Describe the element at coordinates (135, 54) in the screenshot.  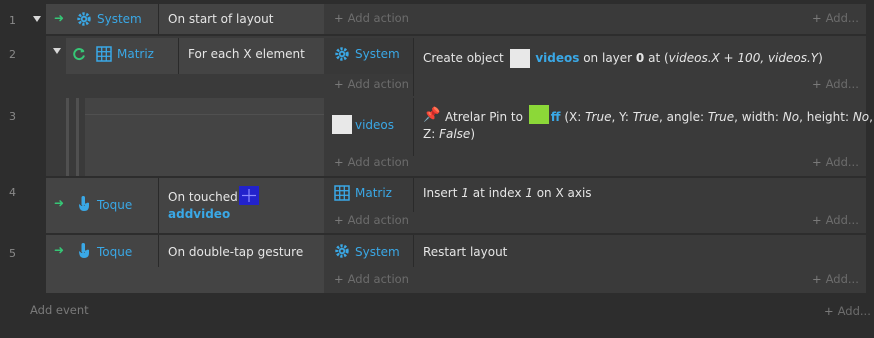
I see `condition-object: Matriz` at that location.